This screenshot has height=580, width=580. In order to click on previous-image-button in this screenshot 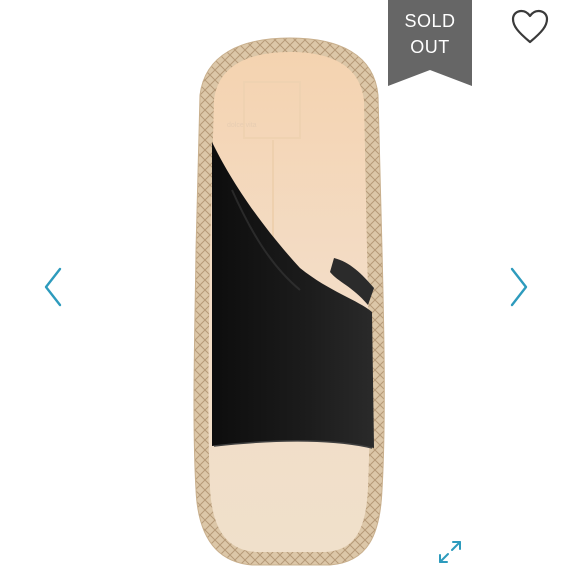, I will do `click(53, 287)`.